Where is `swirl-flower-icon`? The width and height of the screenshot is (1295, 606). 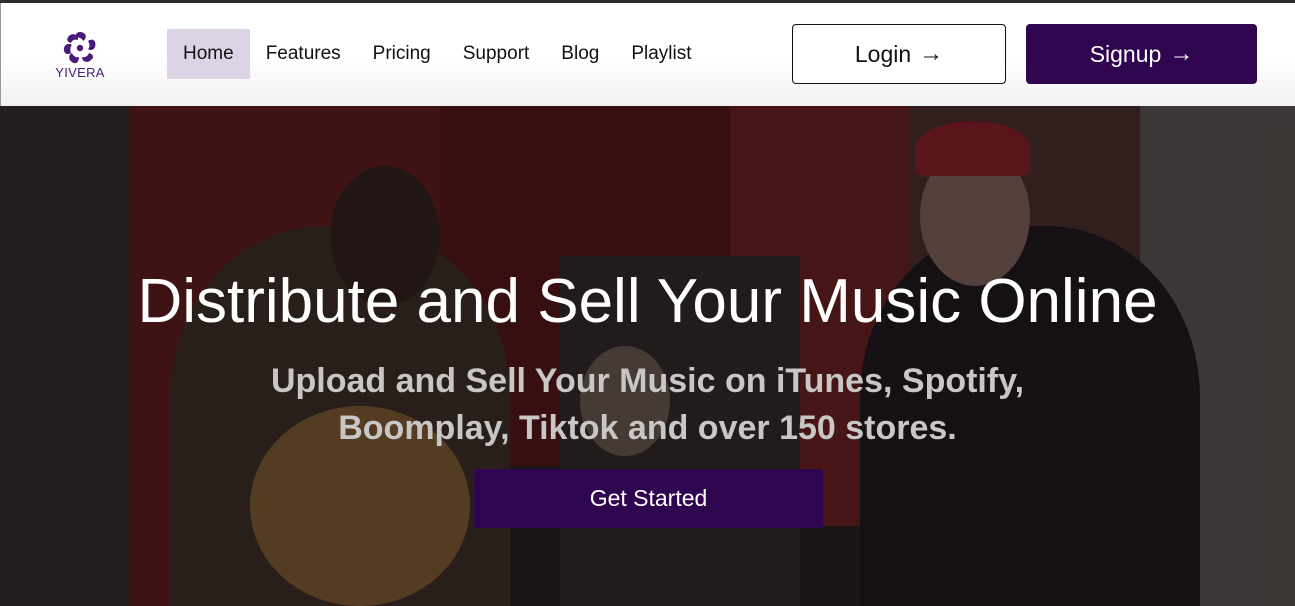
swirl-flower-icon is located at coordinates (79, 48).